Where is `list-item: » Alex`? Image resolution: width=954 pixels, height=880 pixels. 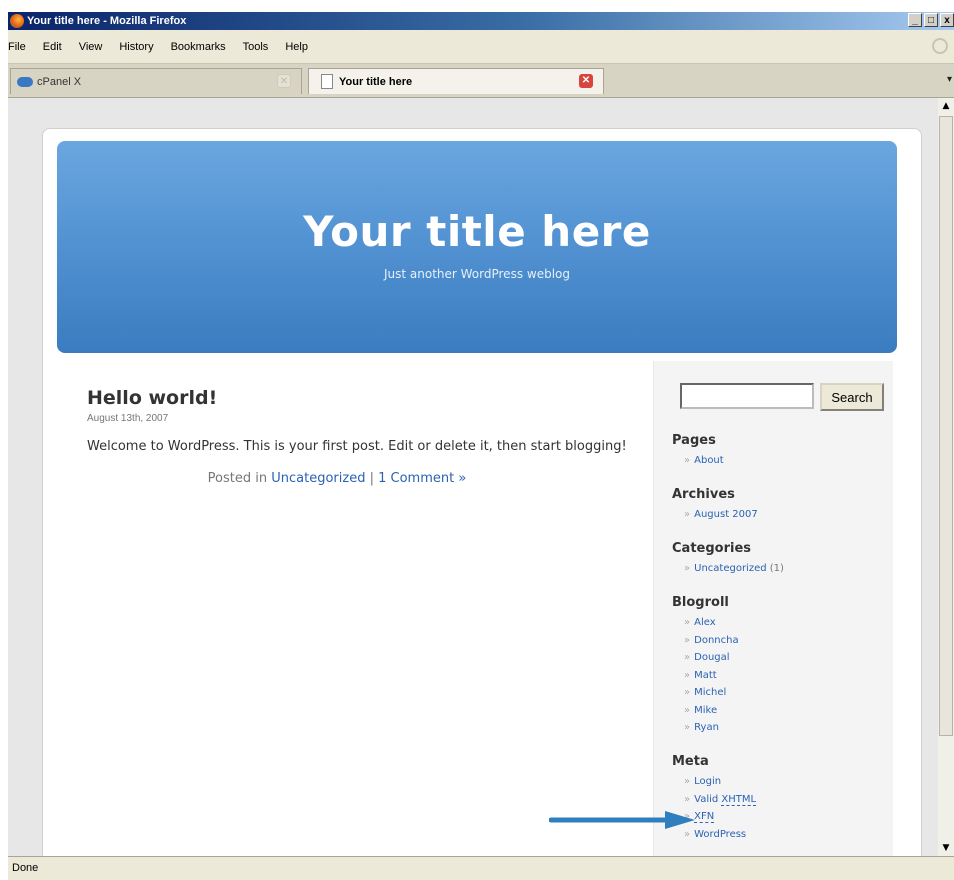
list-item: » Alex is located at coordinates (711, 623).